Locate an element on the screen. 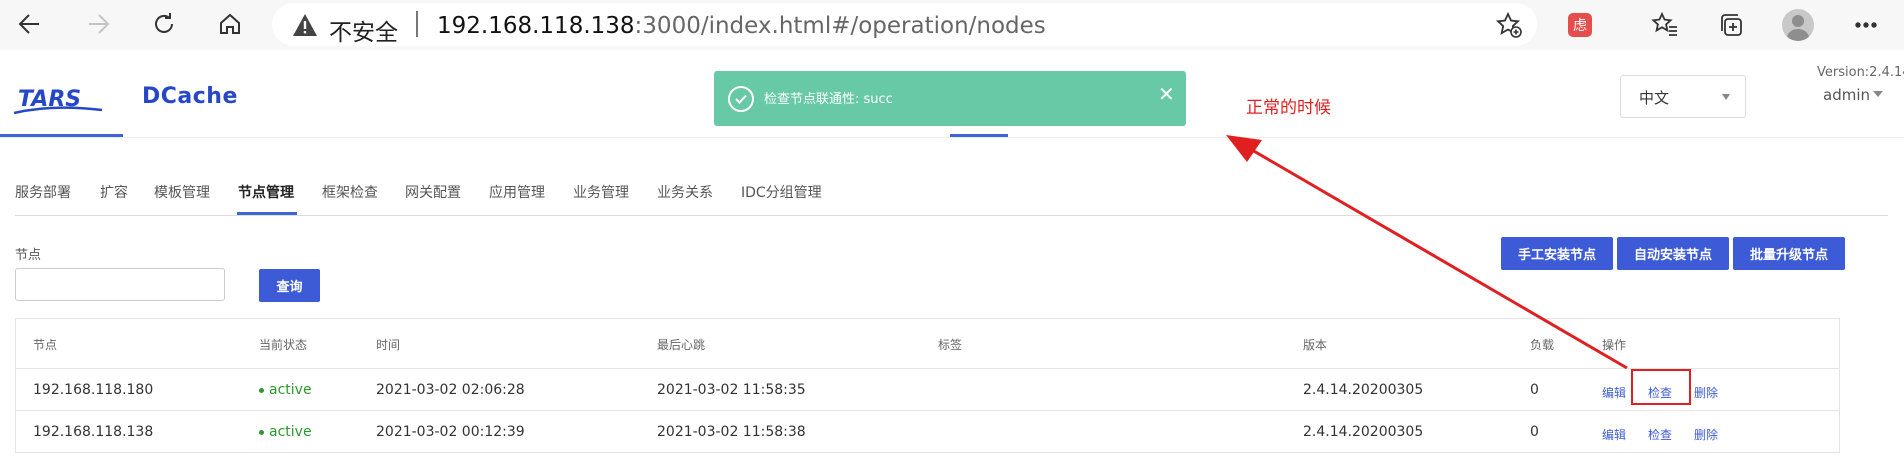 The image size is (1904, 474). column-header: 负载 is located at coordinates (1542, 345).